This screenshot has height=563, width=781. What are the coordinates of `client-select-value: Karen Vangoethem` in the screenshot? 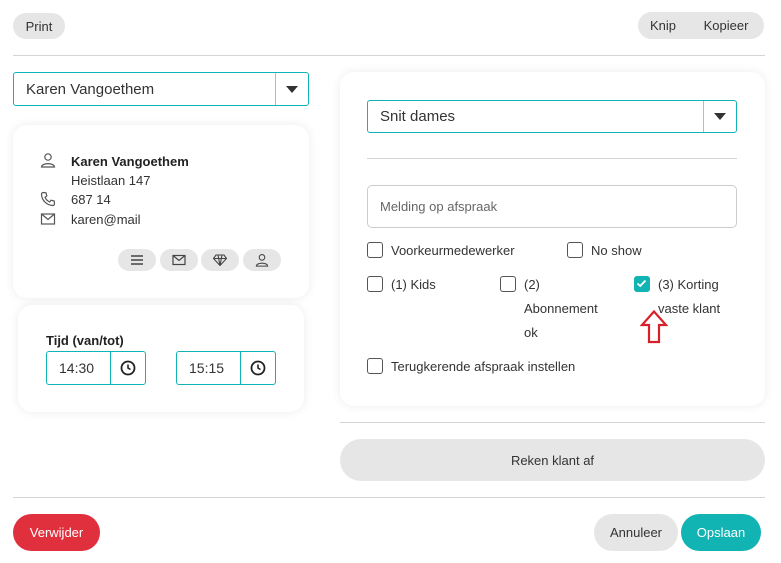 It's located at (90, 89).